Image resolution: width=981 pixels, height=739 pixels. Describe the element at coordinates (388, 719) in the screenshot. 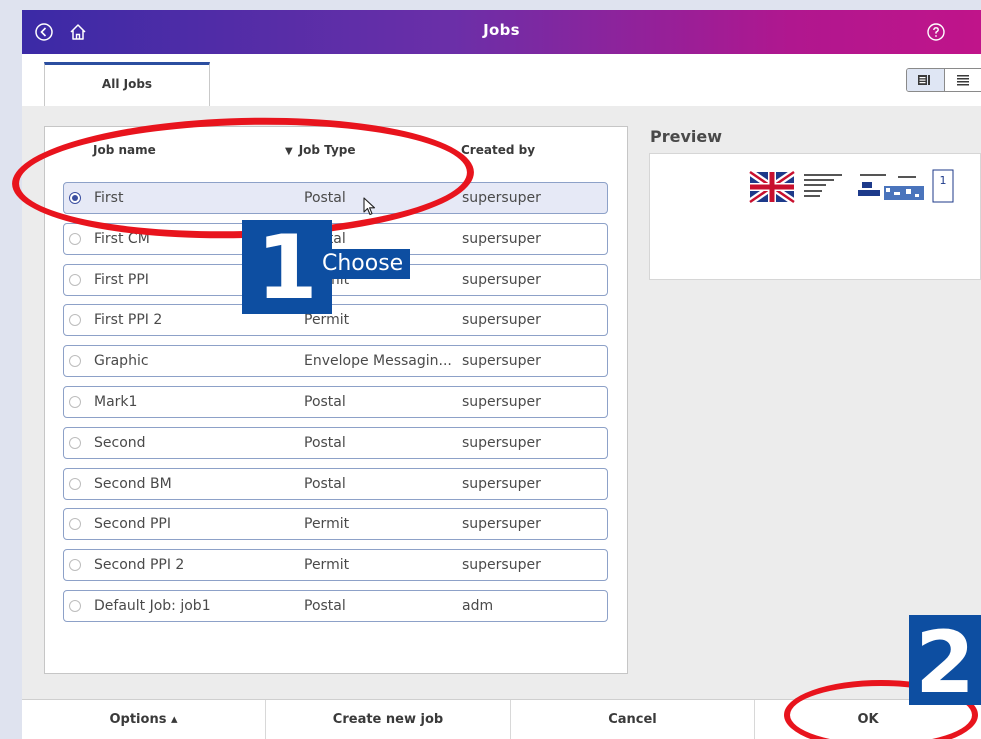

I see `create-new-job-button: Create new job` at that location.